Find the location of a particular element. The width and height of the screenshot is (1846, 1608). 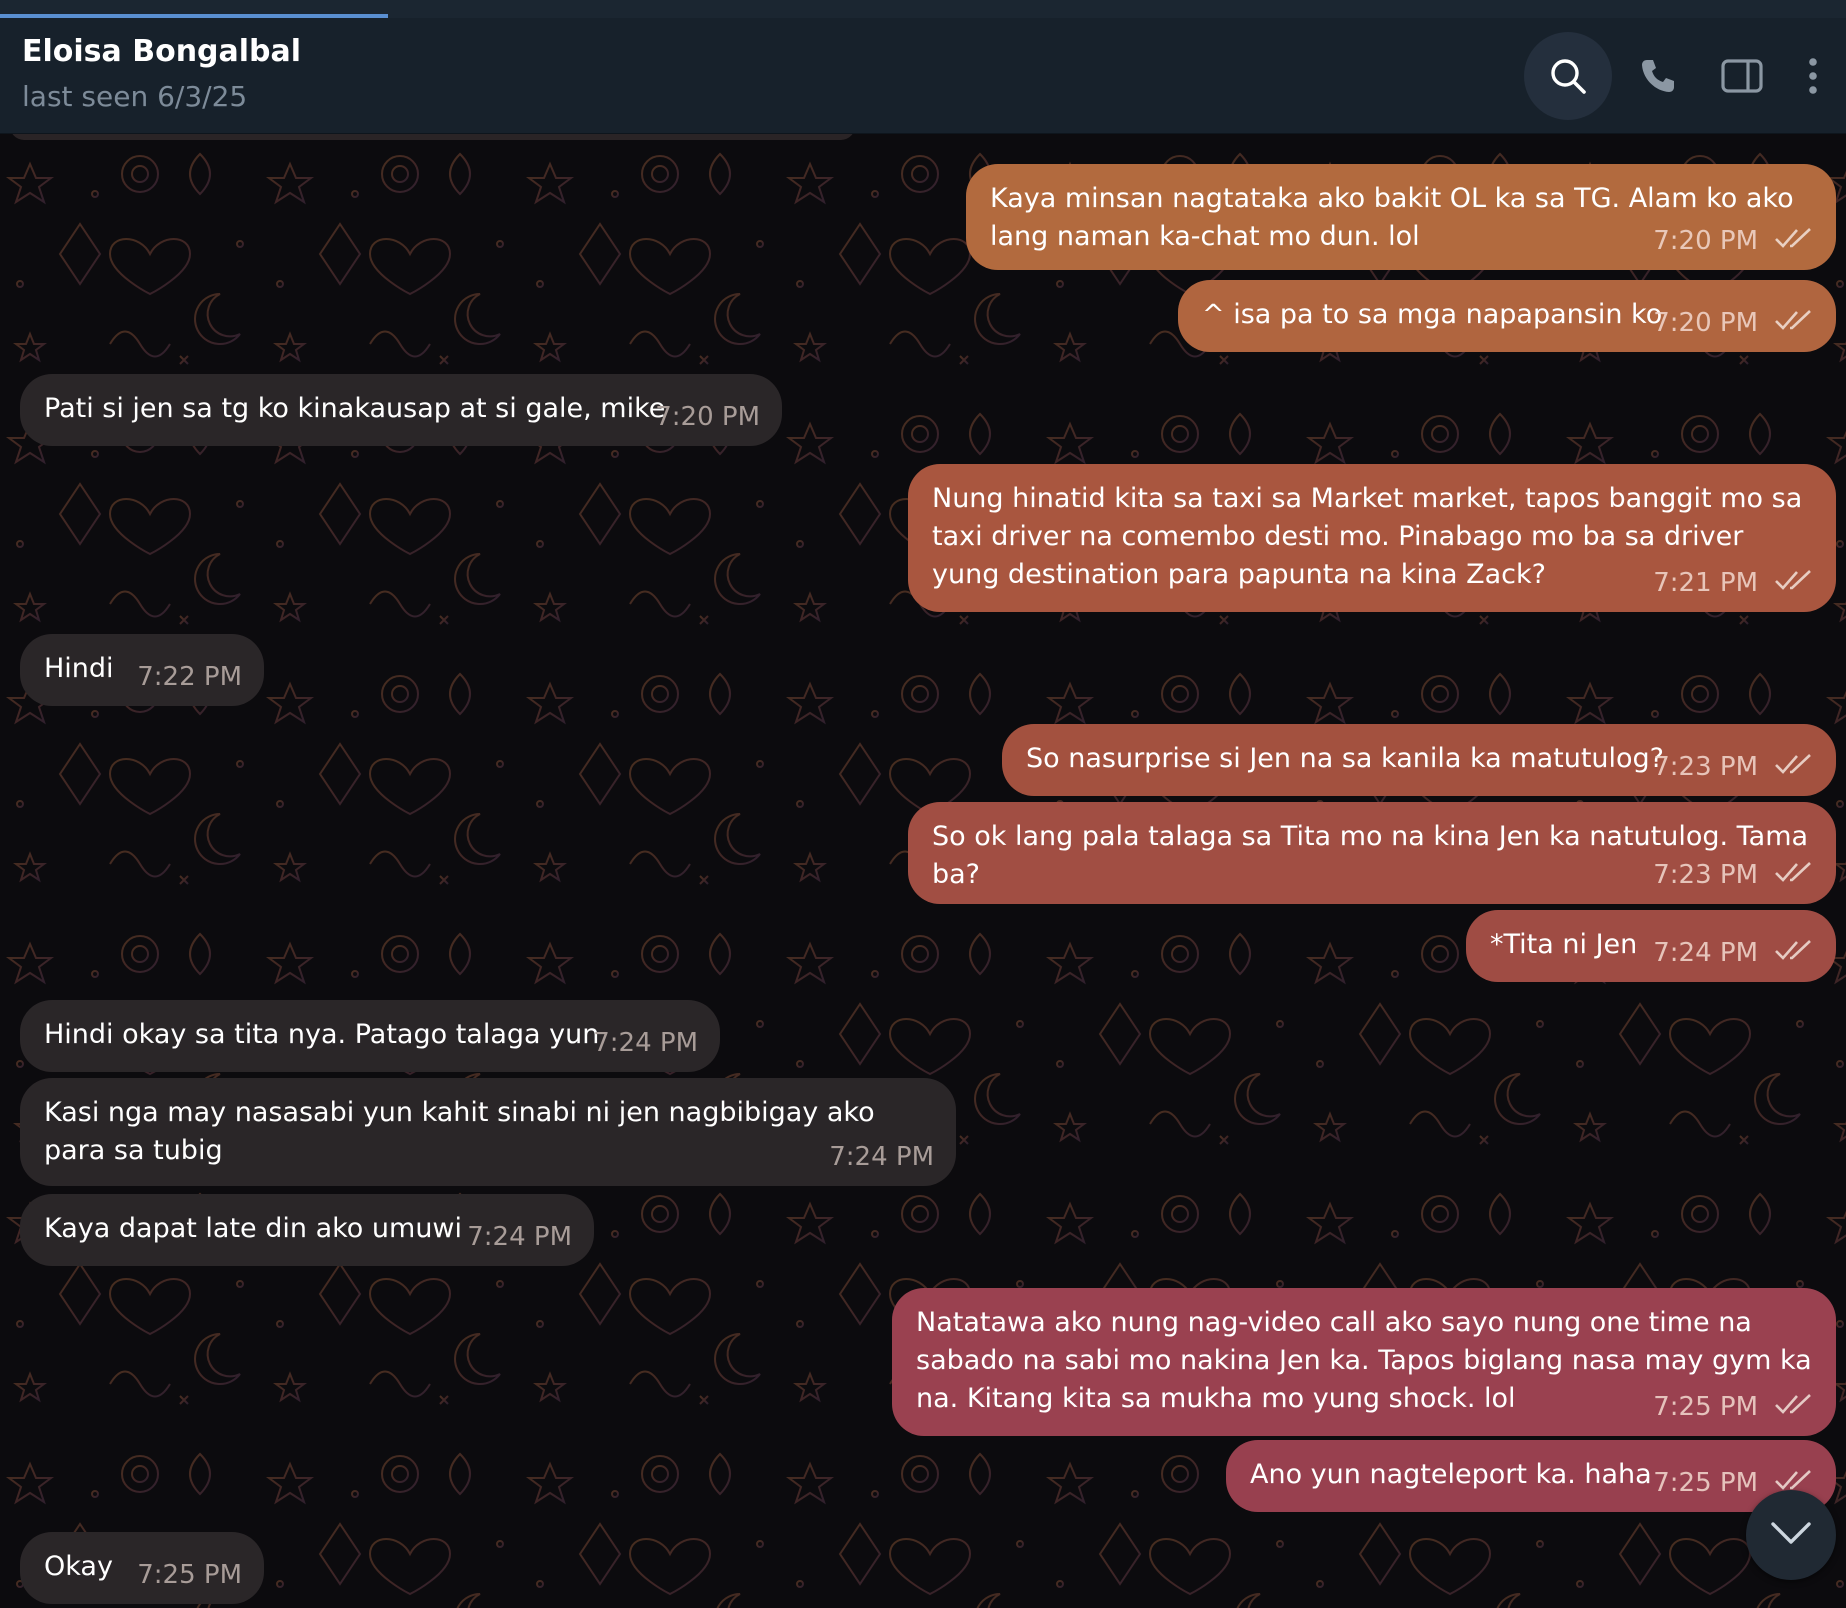

previous-message-edge is located at coordinates (432, 137).